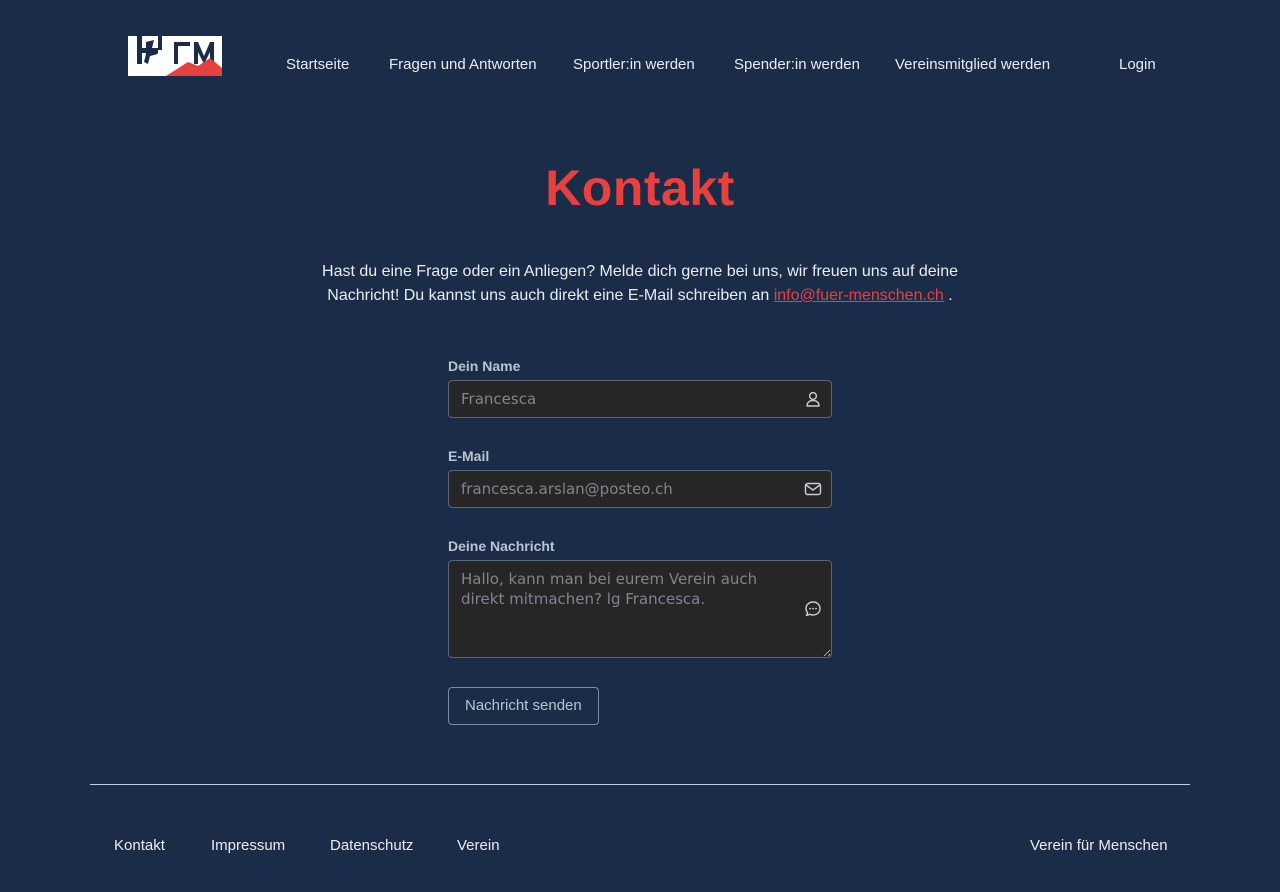  What do you see at coordinates (640, 784) in the screenshot?
I see `footer-divider` at bounding box center [640, 784].